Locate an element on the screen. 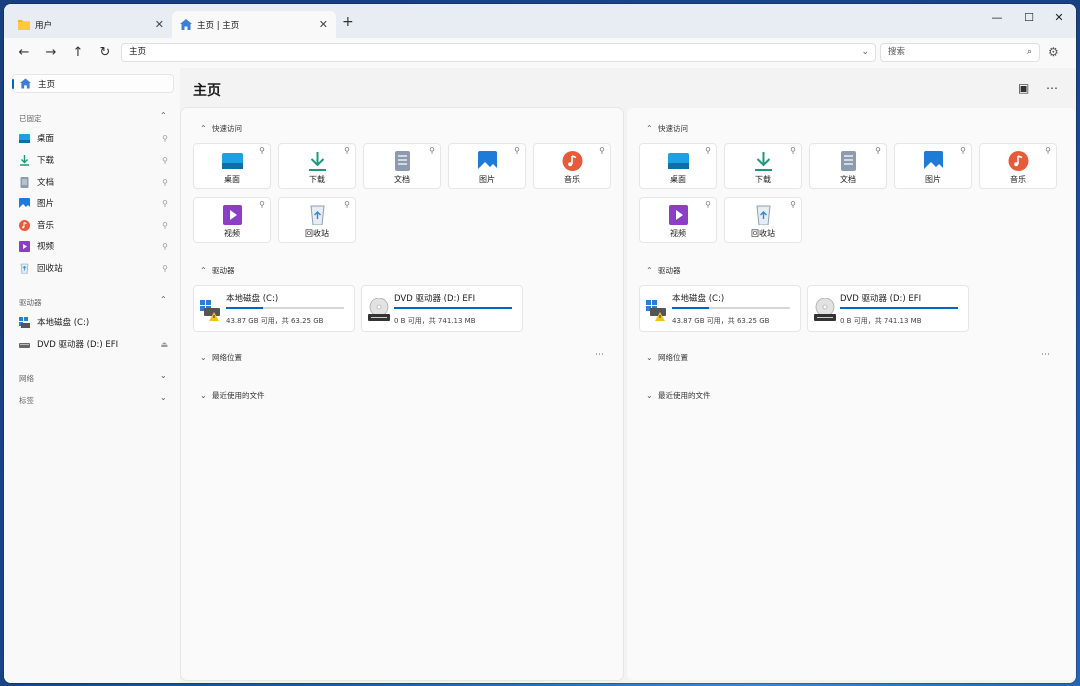 Image resolution: width=1080 pixels, height=686 pixels. address-bar: 主页 ⌄ is located at coordinates (498, 52).